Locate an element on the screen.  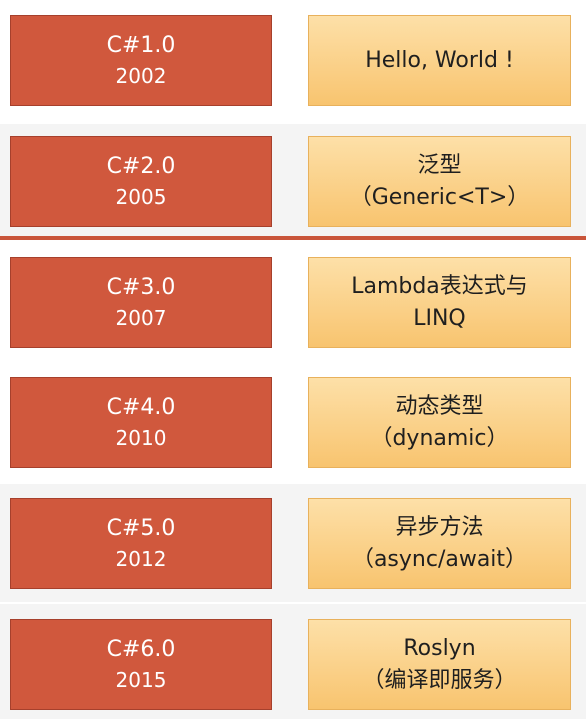
version-box-csharp-1: C#1.0 2002 is located at coordinates (141, 60).